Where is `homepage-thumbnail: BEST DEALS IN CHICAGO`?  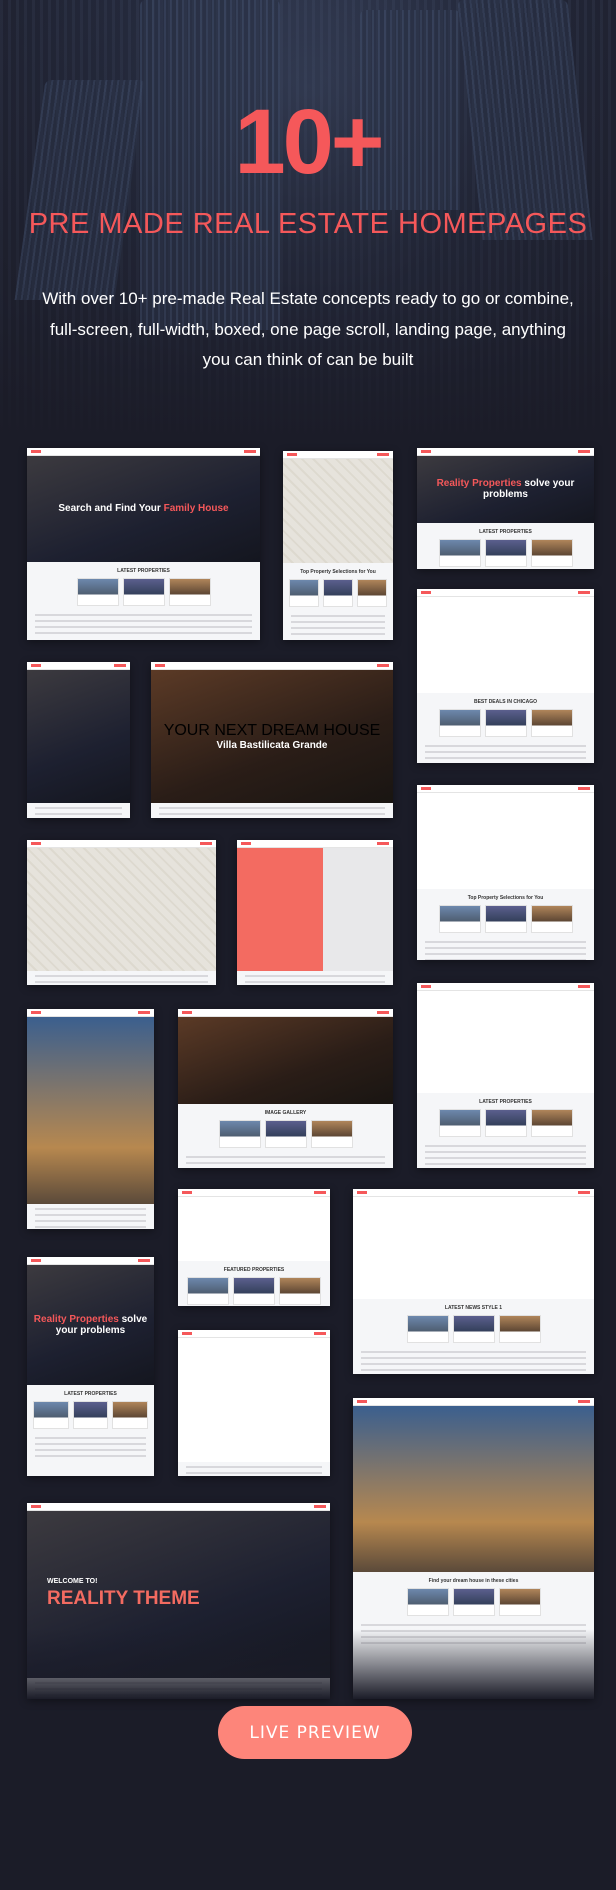 homepage-thumbnail: BEST DEALS IN CHICAGO is located at coordinates (505, 676).